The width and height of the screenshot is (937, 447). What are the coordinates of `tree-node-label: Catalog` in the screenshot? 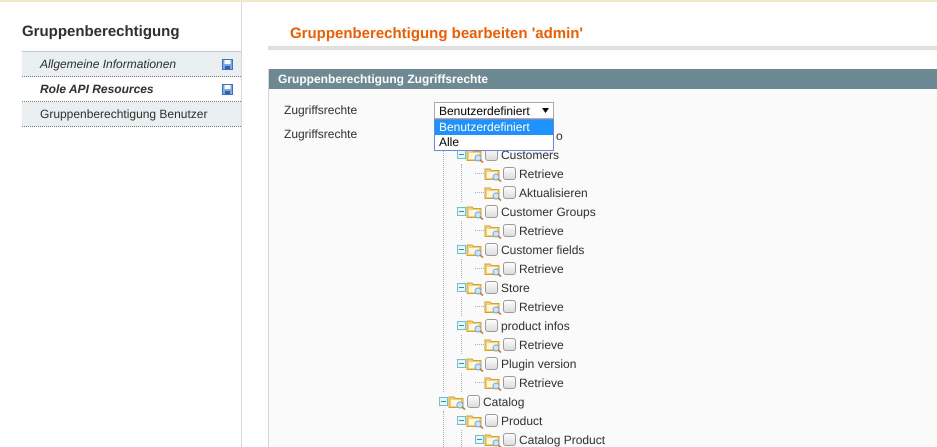 It's located at (503, 401).